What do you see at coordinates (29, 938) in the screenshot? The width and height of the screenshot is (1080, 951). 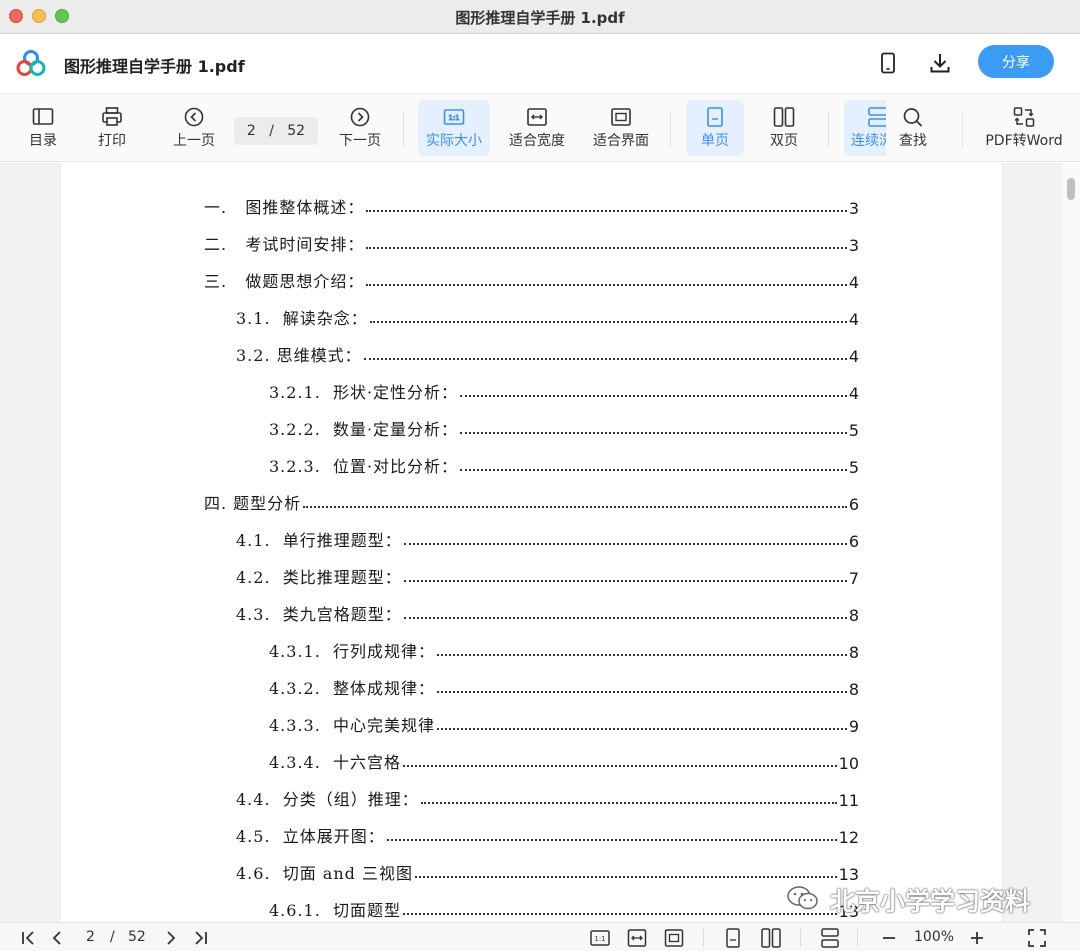 I see `first-page-icon` at bounding box center [29, 938].